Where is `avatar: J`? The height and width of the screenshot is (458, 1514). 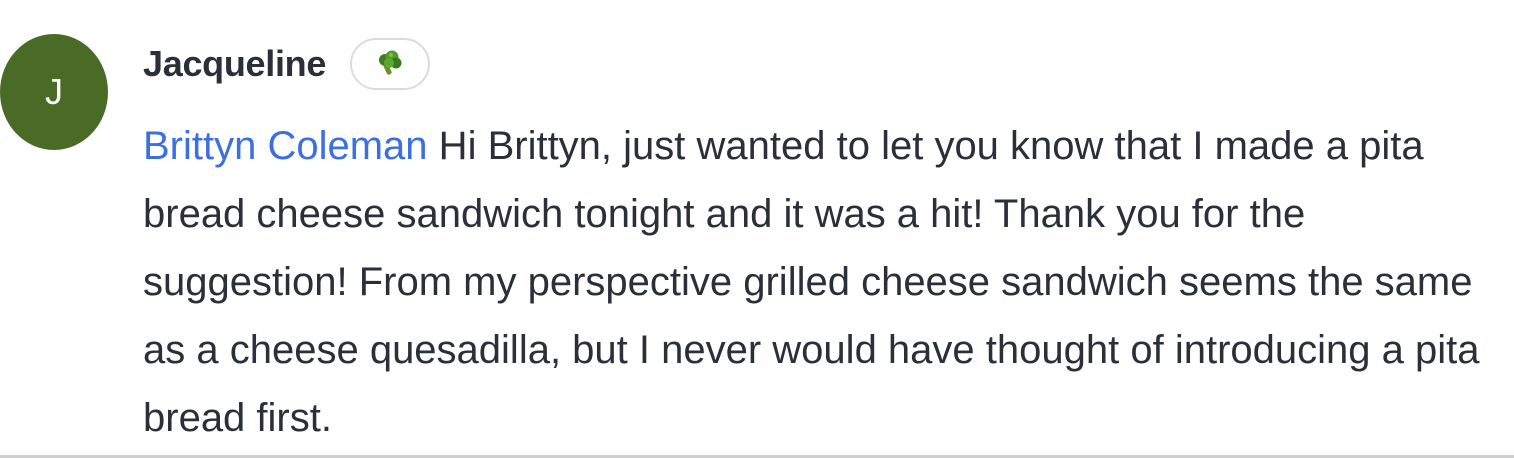 avatar: J is located at coordinates (54, 92).